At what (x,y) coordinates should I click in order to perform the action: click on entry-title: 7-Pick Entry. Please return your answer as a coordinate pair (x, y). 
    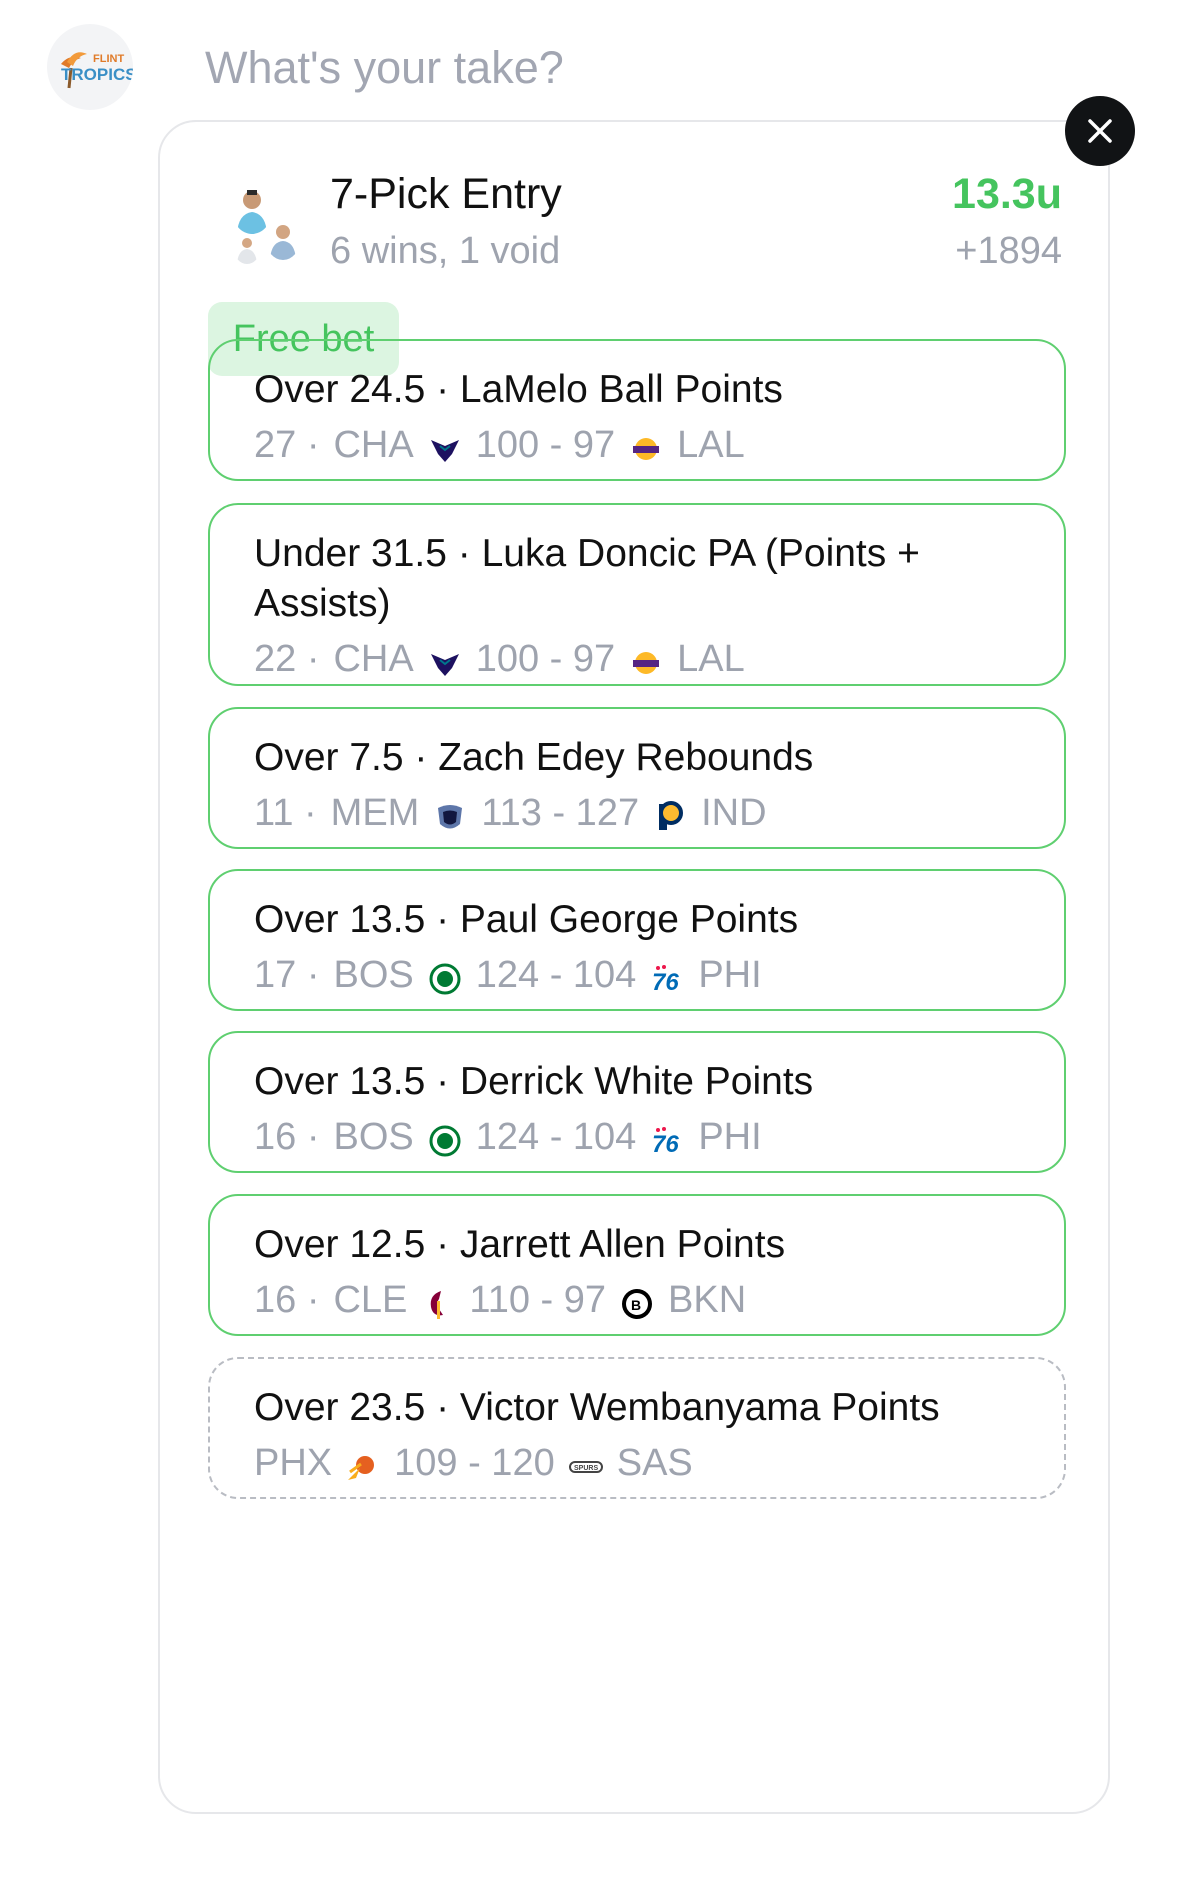
    Looking at the image, I should click on (446, 194).